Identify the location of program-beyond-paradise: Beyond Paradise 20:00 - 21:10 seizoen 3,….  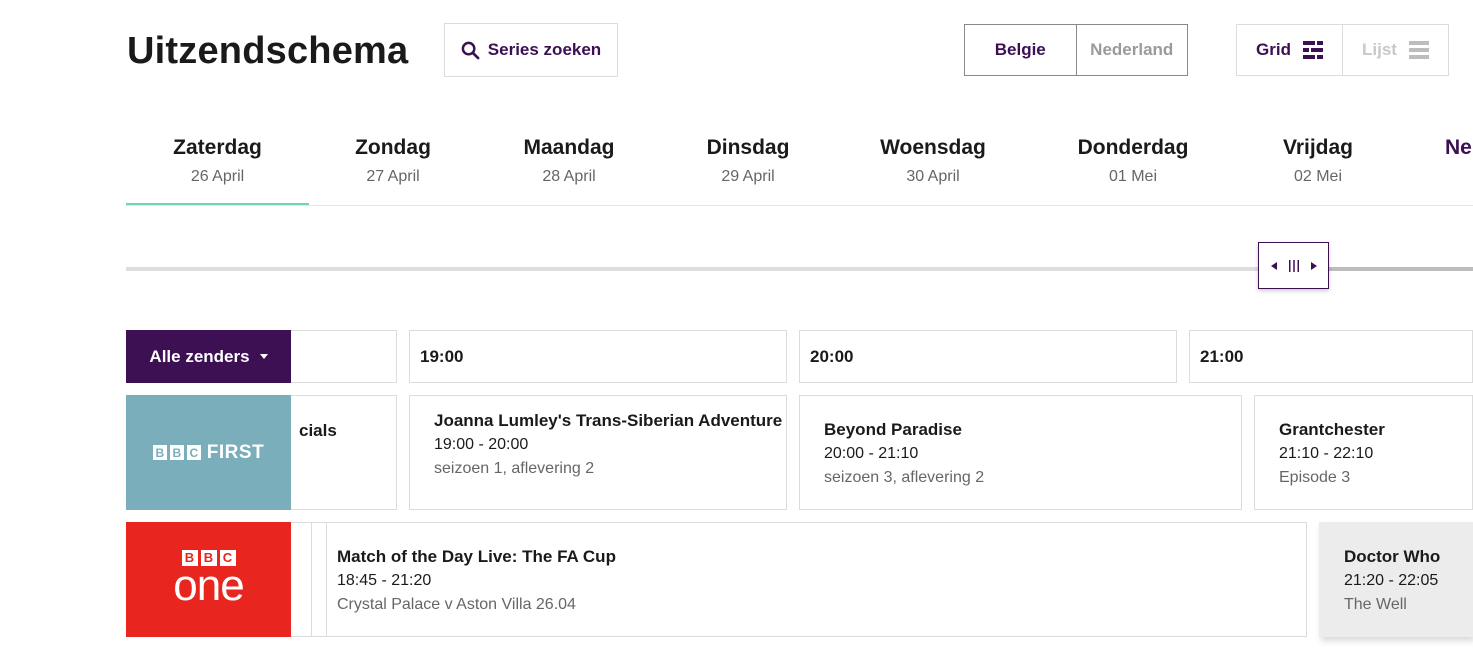
(1020, 452).